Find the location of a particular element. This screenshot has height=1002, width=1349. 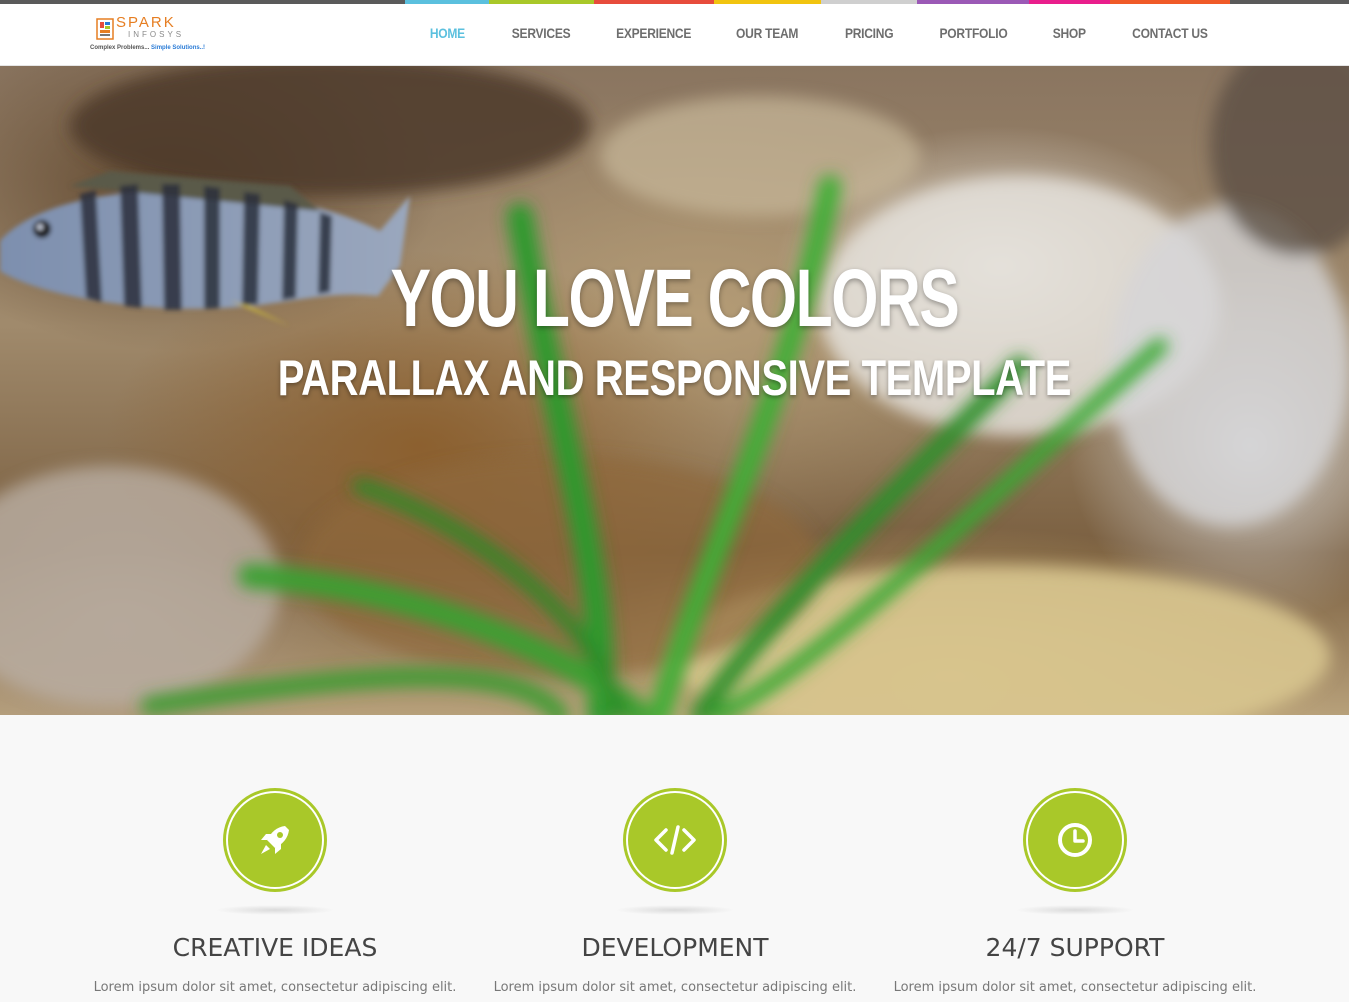

nav-item-home: HOME is located at coordinates (447, 33).